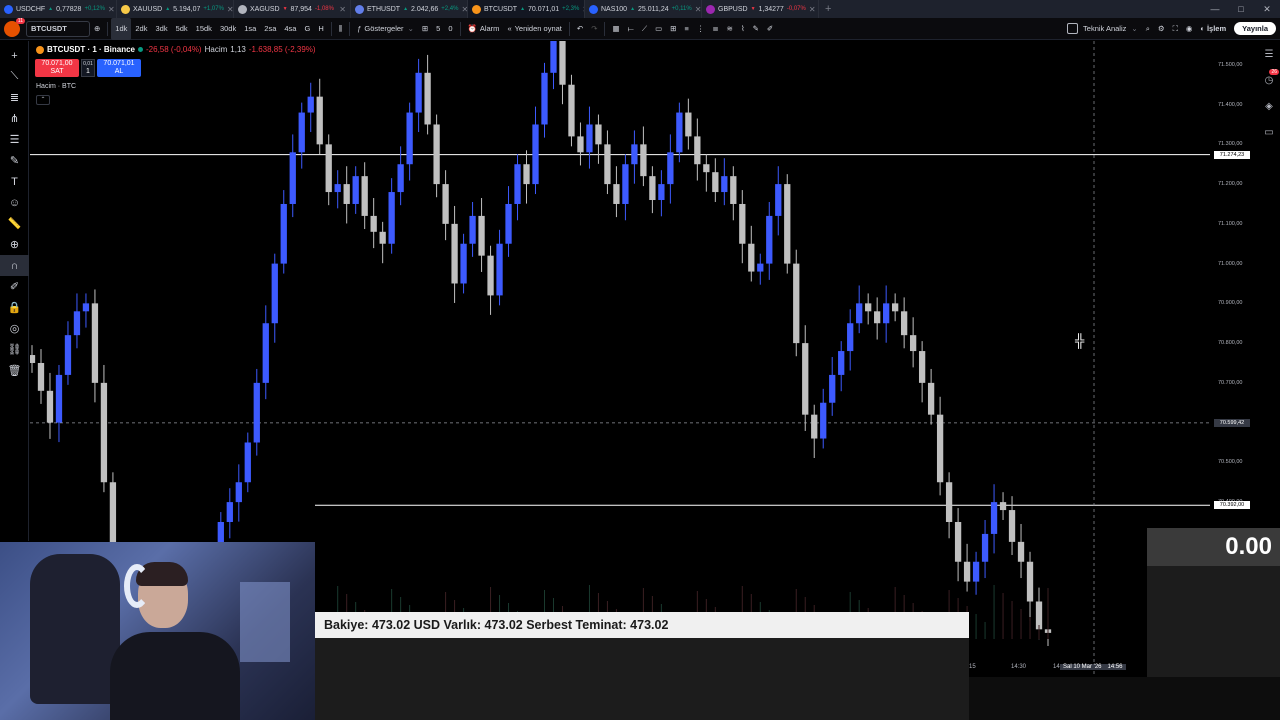  I want to click on new-tab-icon: +, so click(828, 9).